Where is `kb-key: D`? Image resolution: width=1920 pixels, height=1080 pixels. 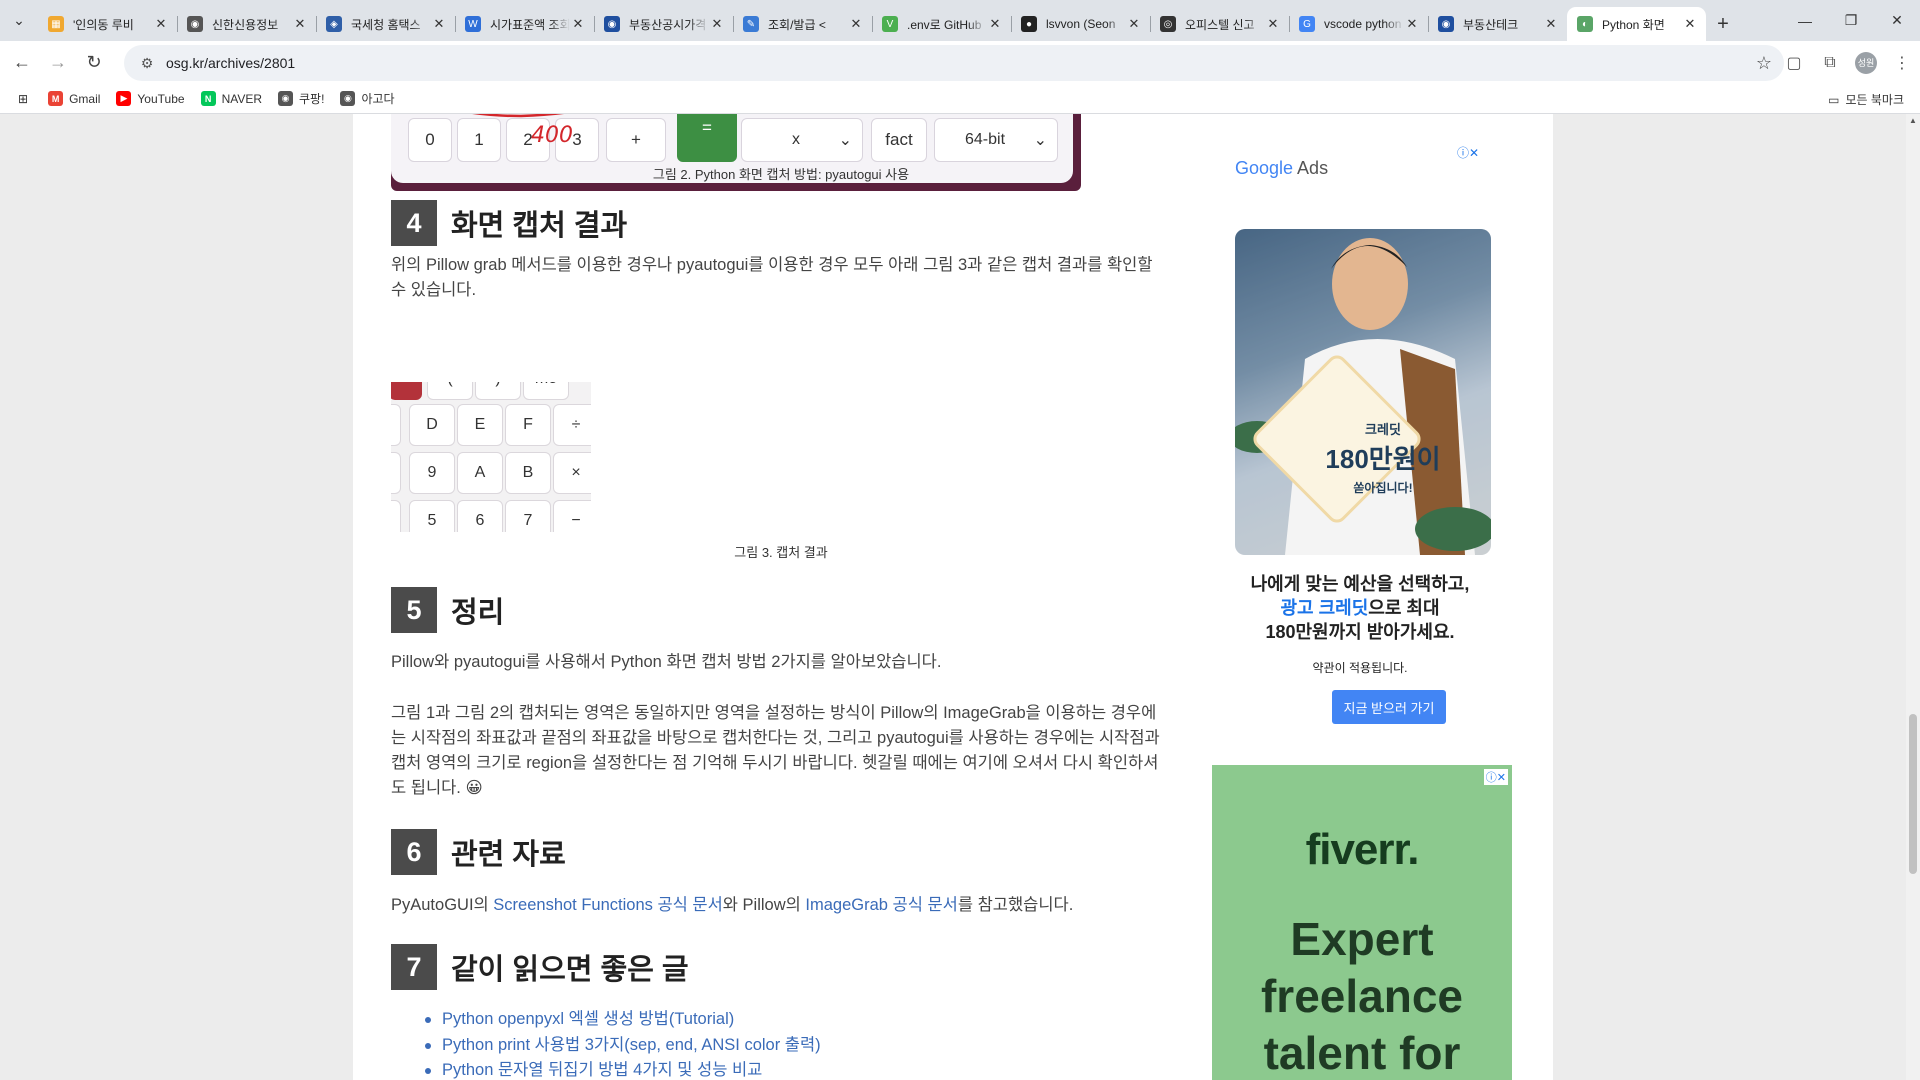
kb-key: D is located at coordinates (432, 425).